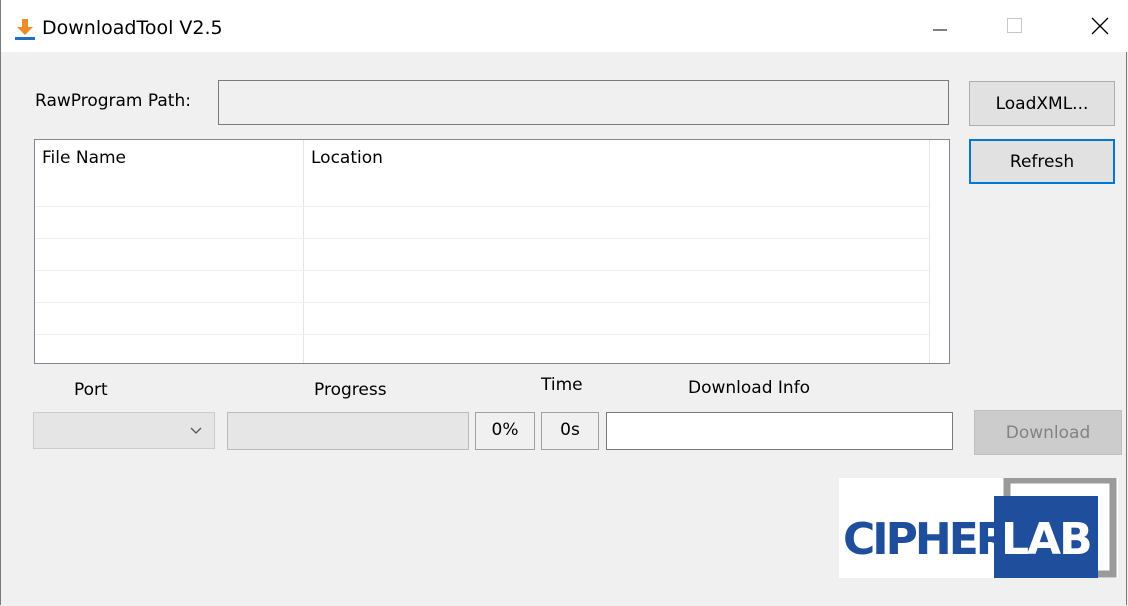  I want to click on rawprogram-path-label: RawProgram Path:, so click(113, 101).